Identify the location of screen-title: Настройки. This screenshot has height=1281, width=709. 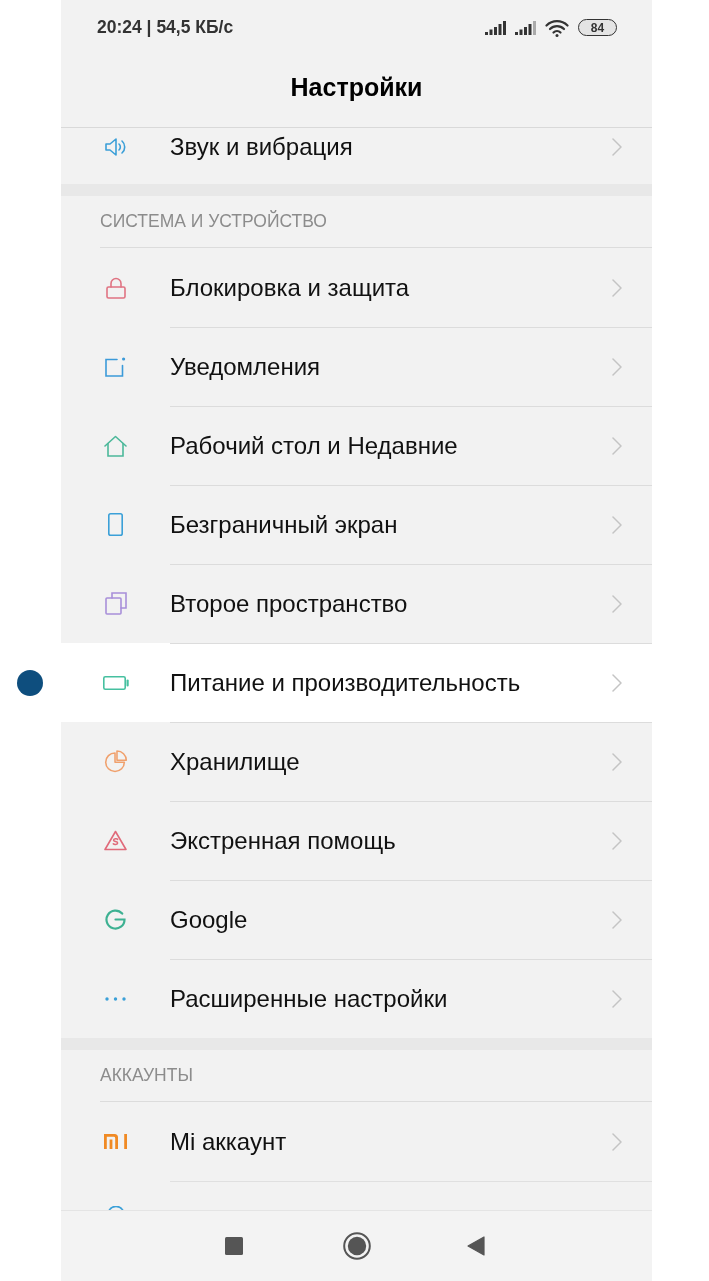
(356, 87).